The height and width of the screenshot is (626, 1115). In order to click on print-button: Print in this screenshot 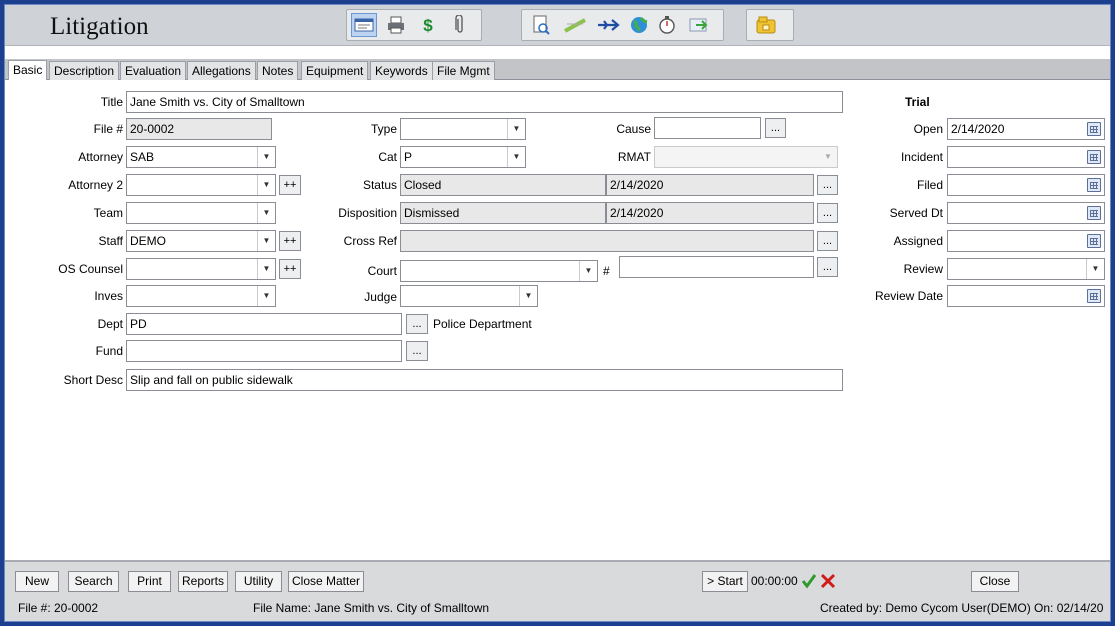, I will do `click(149, 581)`.